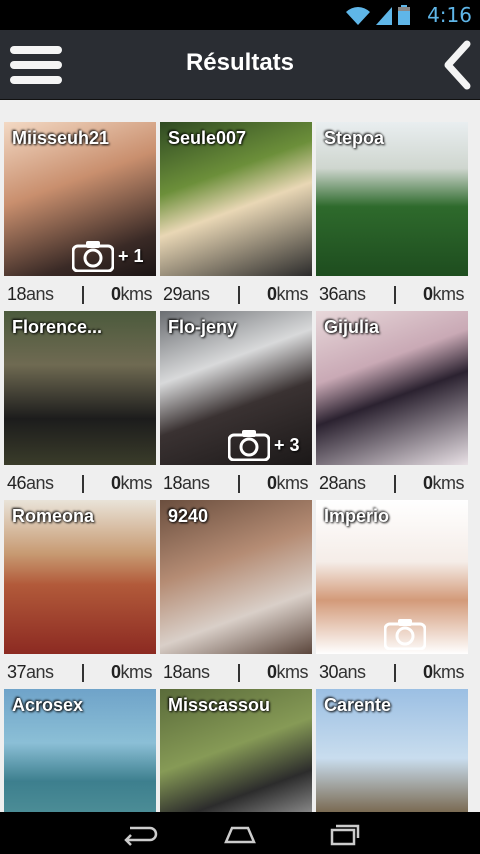 Image resolution: width=480 pixels, height=854 pixels. What do you see at coordinates (236, 295) in the screenshot?
I see `profile-meta: 29ans 0kms` at bounding box center [236, 295].